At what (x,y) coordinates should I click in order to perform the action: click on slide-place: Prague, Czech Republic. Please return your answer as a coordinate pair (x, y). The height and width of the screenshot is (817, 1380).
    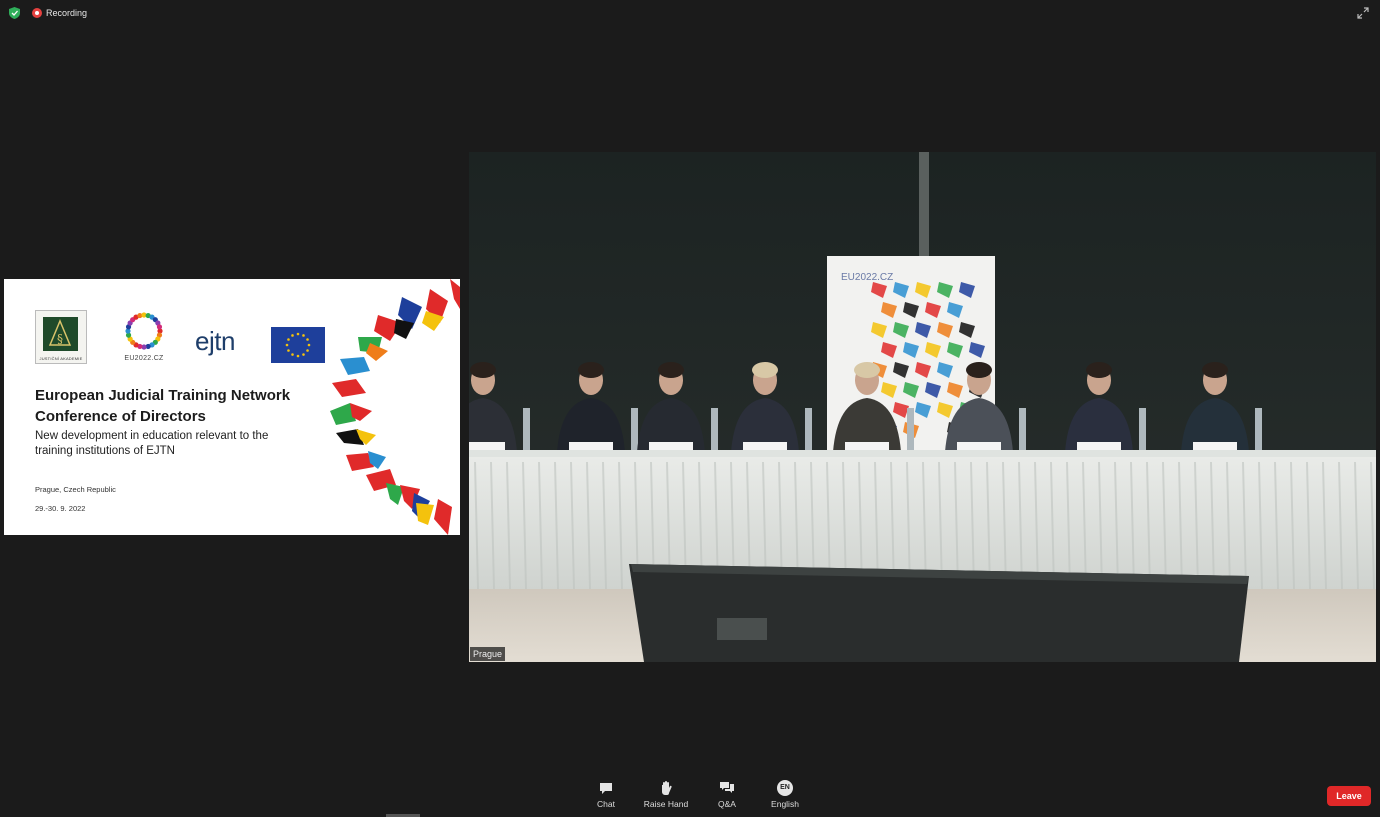
    Looking at the image, I should click on (75, 489).